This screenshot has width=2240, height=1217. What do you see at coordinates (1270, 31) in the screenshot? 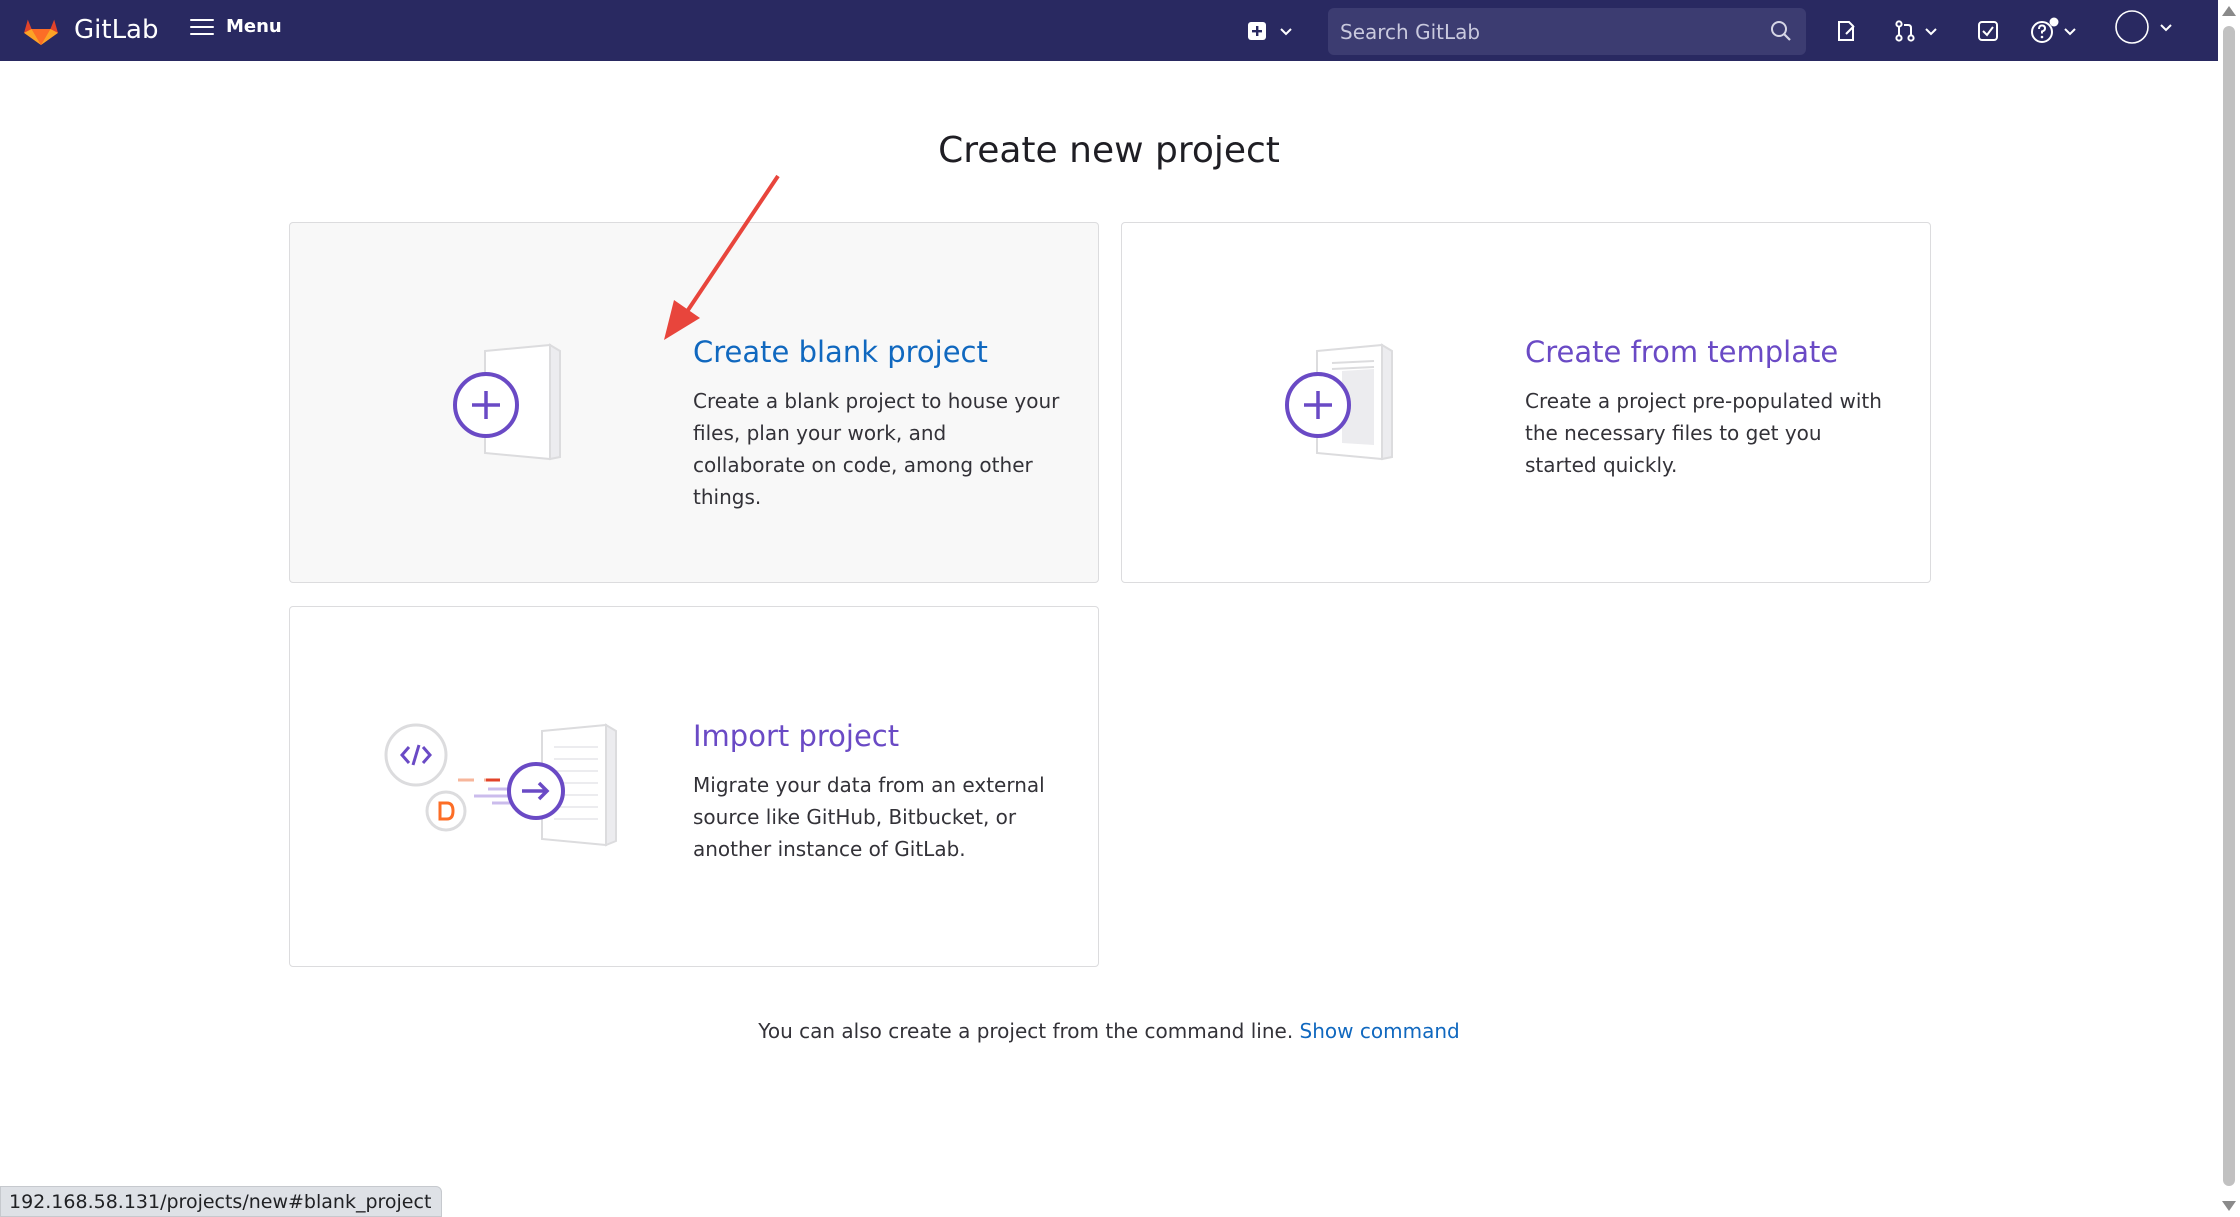
I see `new-item-dropdown` at bounding box center [1270, 31].